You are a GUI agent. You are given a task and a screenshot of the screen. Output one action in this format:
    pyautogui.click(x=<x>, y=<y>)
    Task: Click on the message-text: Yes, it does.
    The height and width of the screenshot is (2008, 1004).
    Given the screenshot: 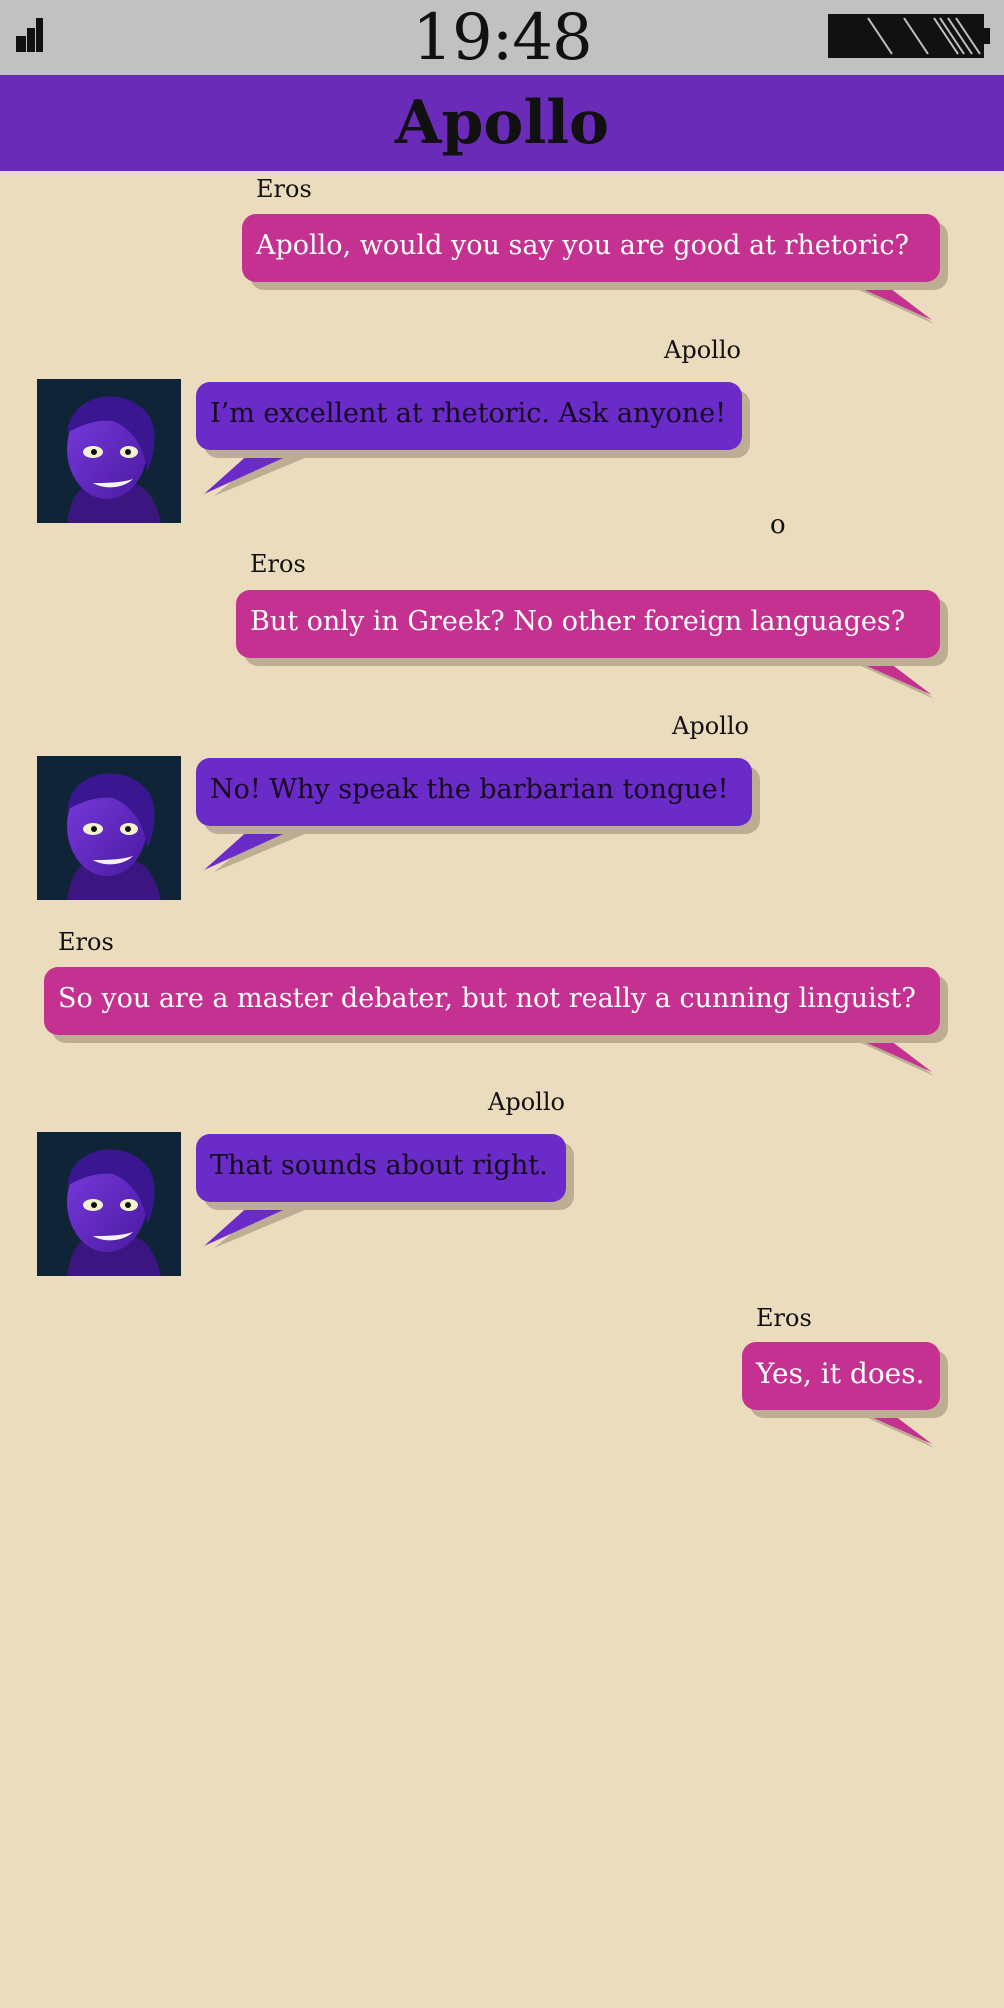 What is the action you would take?
    pyautogui.click(x=840, y=1373)
    